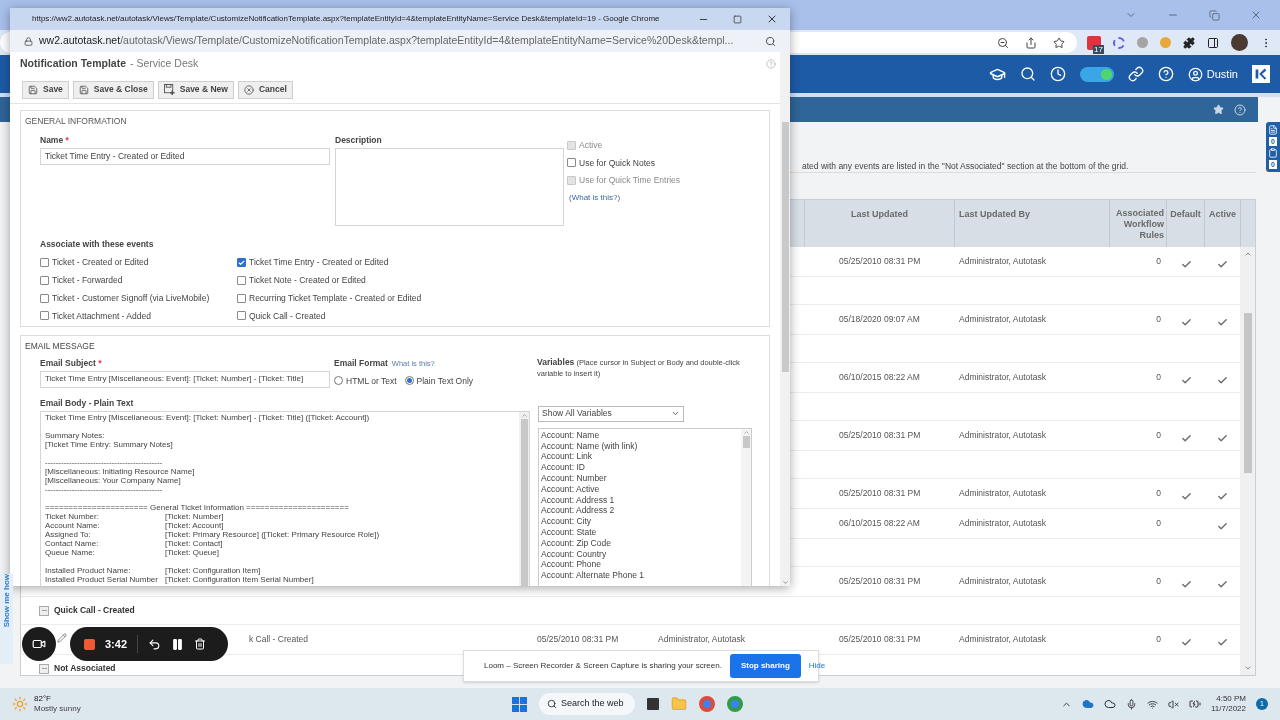 The image size is (1280, 720). I want to click on column-header: Active, so click(1222, 223).